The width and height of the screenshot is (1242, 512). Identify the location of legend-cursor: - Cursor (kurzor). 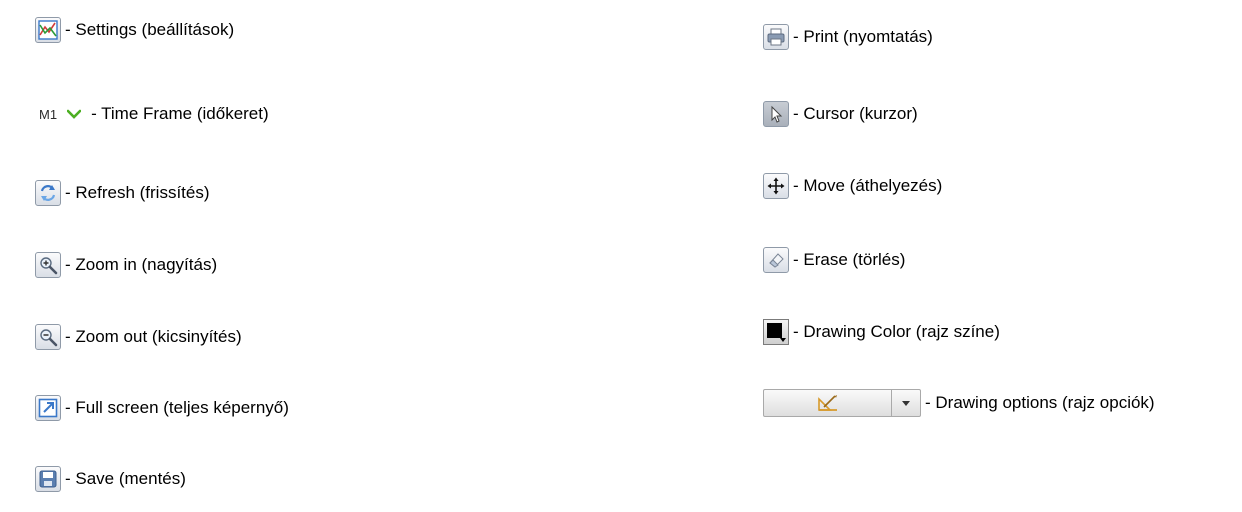
(840, 114).